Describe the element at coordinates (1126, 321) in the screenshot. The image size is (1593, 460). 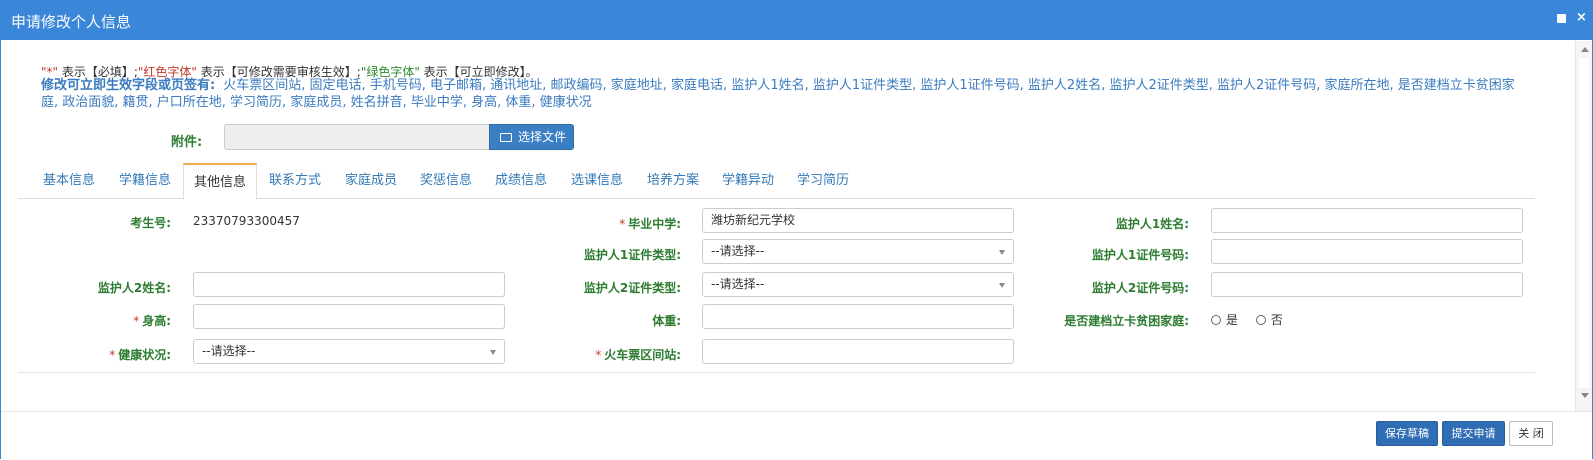
I see `poverty-family-label: 是否建档立卡贫困家庭:` at that location.